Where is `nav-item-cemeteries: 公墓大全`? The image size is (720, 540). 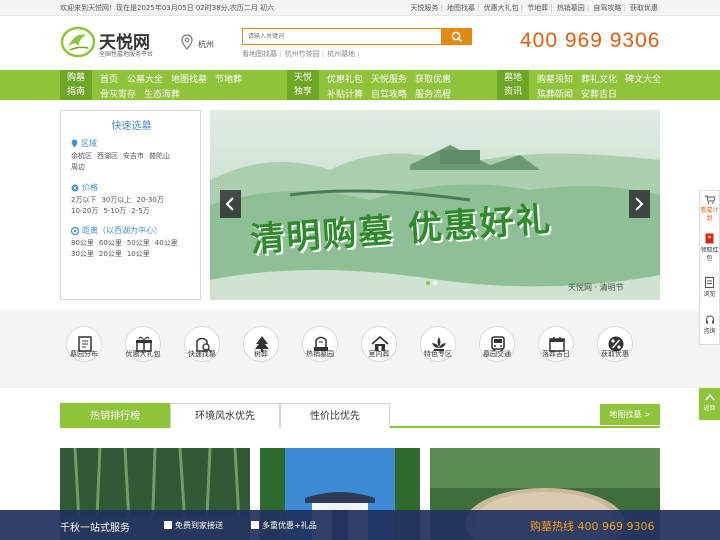
nav-item-cemeteries: 公墓大全 is located at coordinates (145, 78).